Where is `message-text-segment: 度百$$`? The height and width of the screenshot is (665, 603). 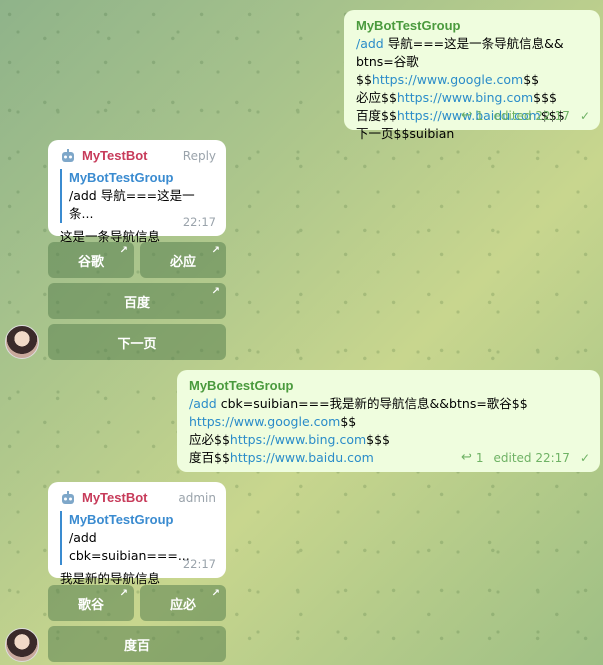 message-text-segment: 度百$$ is located at coordinates (209, 457).